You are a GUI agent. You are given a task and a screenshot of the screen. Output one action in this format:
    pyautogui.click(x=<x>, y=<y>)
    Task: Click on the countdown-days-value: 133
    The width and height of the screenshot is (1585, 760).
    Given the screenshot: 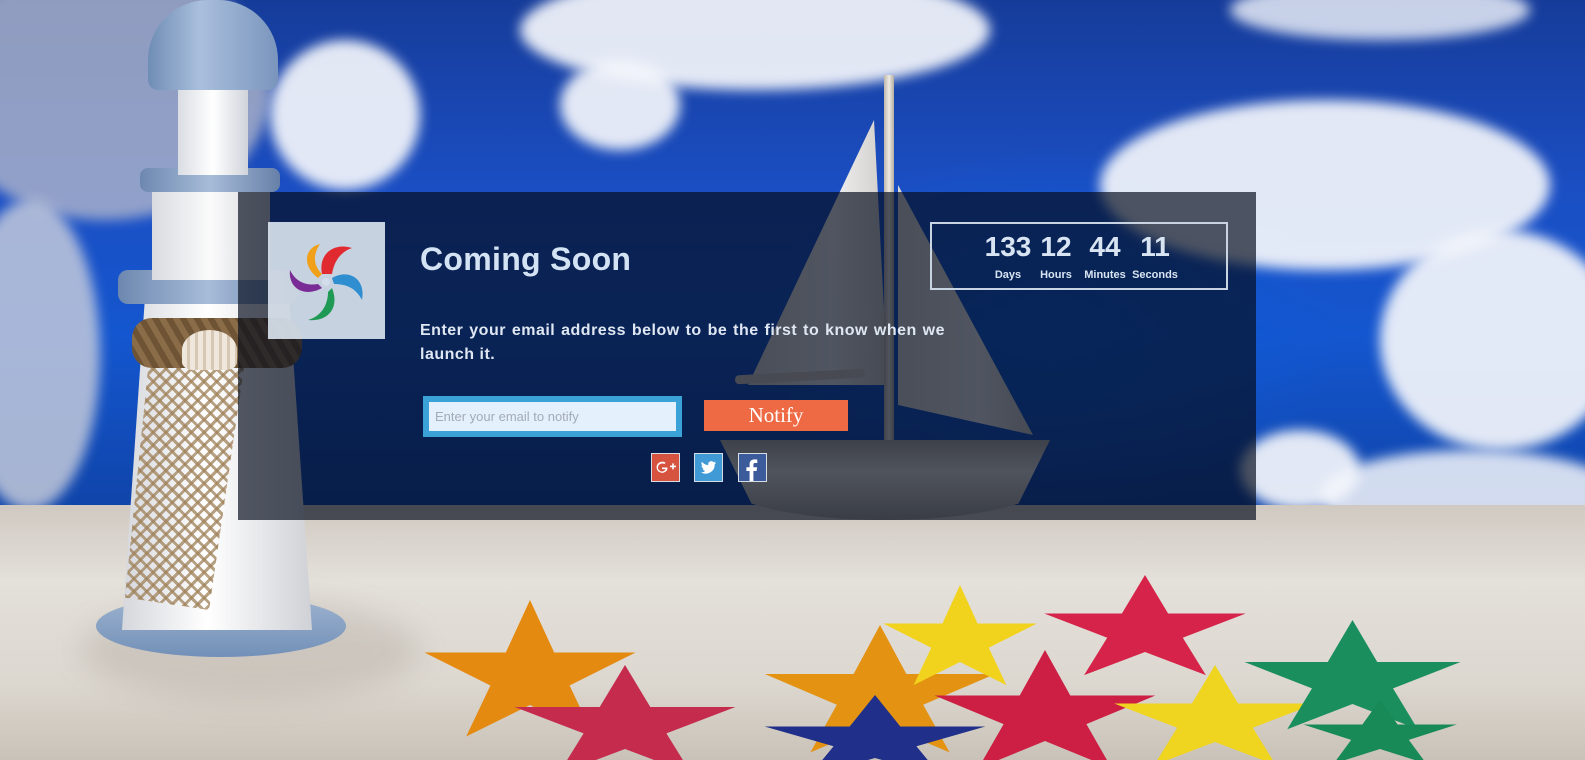 What is the action you would take?
    pyautogui.click(x=1008, y=246)
    